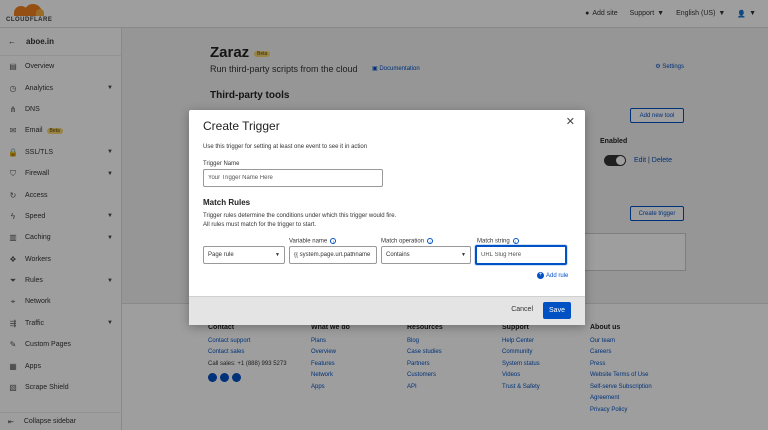 The height and width of the screenshot is (430, 768). What do you see at coordinates (426, 255) in the screenshot?
I see `match-operation-select: Contains ▼` at bounding box center [426, 255].